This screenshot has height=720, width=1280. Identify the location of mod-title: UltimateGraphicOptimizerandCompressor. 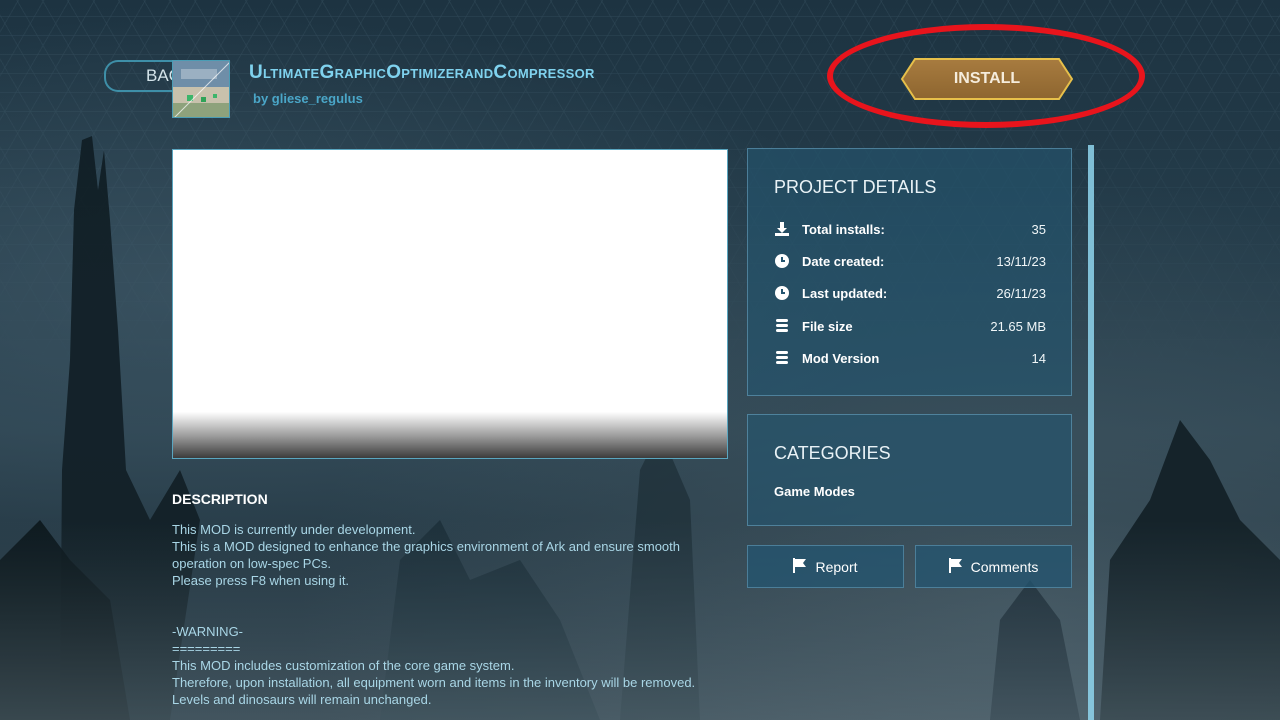
(422, 72).